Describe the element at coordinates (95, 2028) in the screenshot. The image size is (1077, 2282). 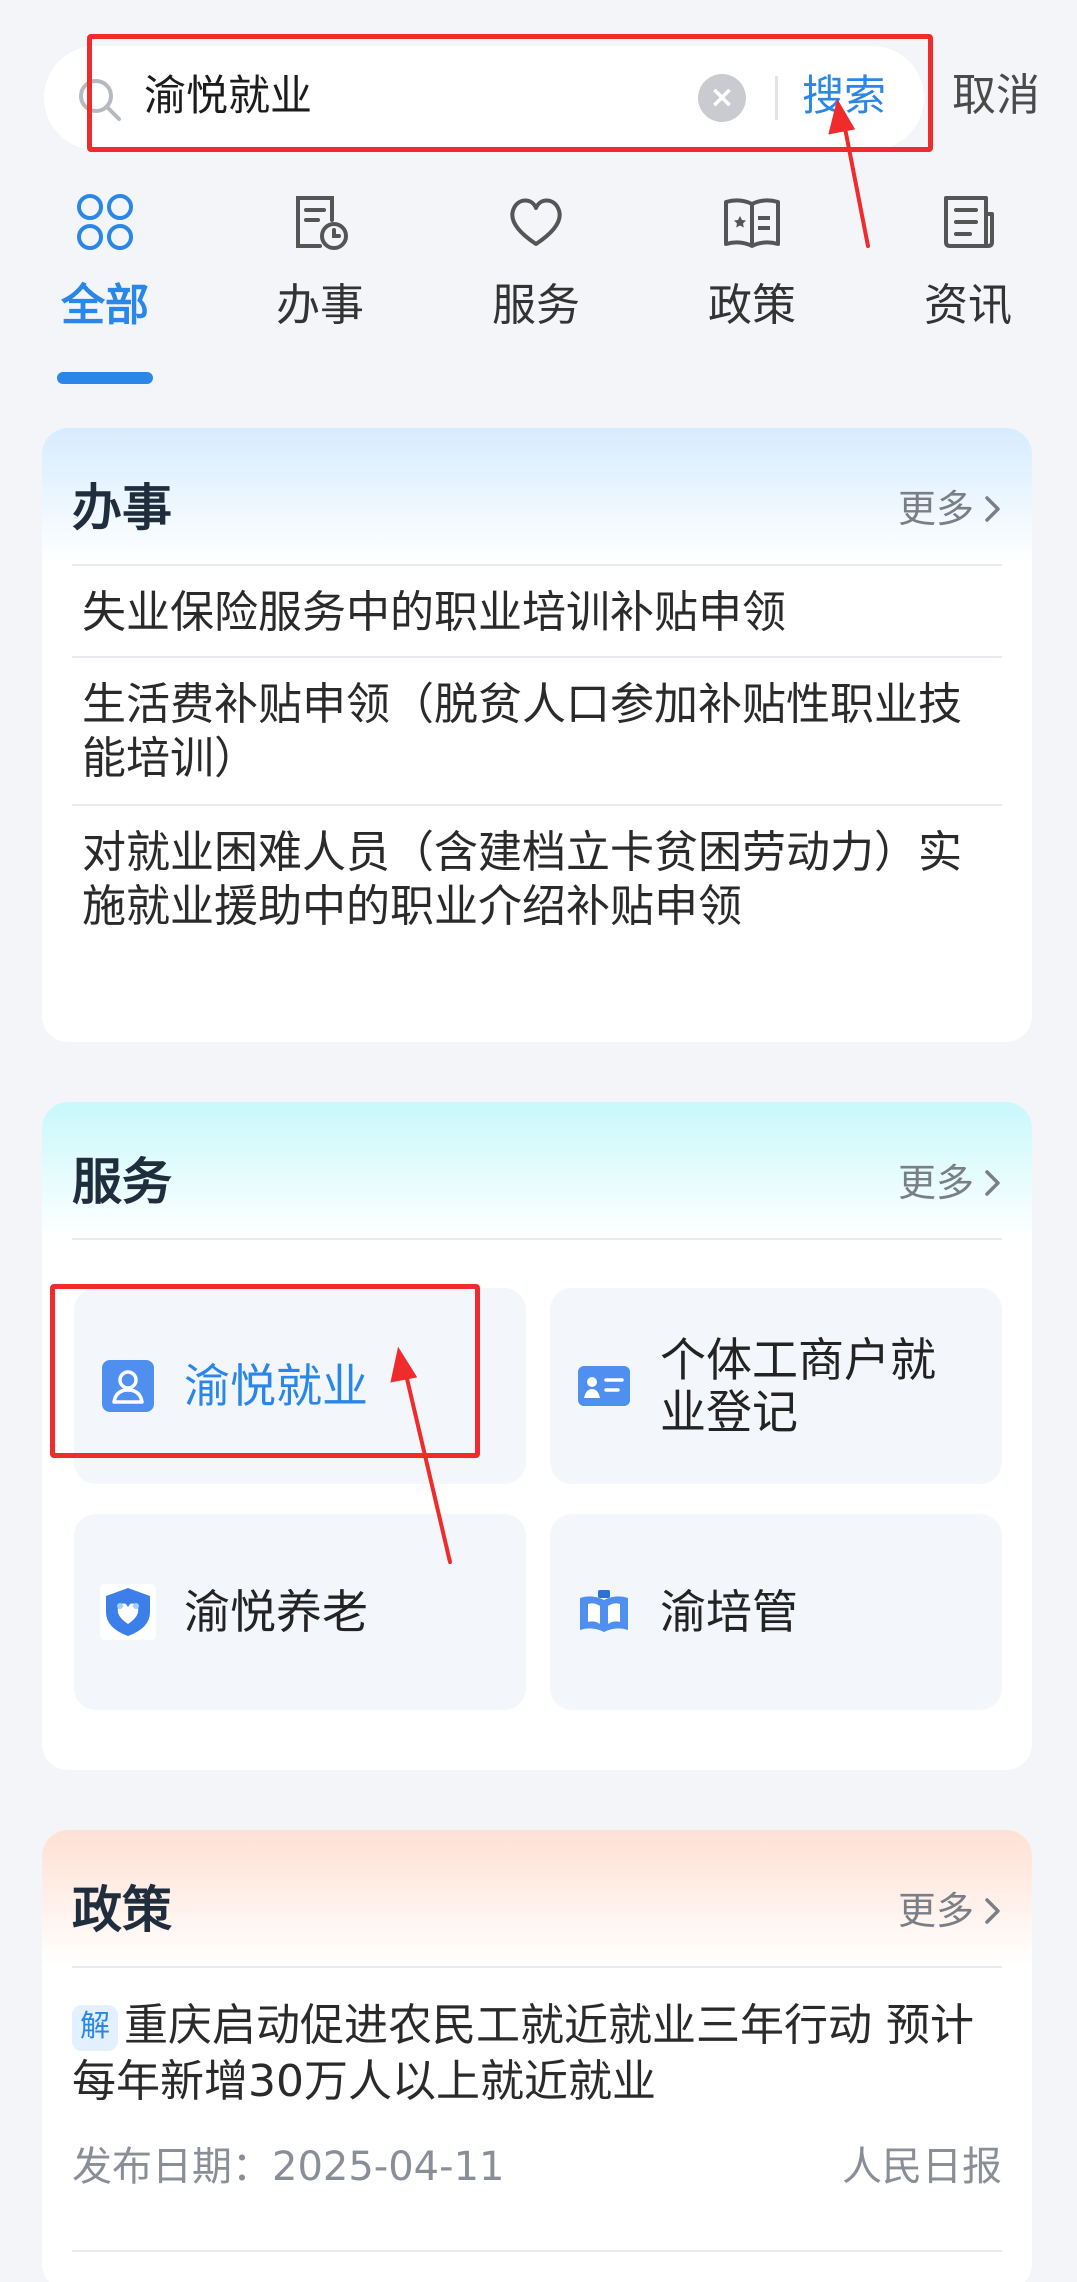
I see `interpretation-badge: 解` at that location.